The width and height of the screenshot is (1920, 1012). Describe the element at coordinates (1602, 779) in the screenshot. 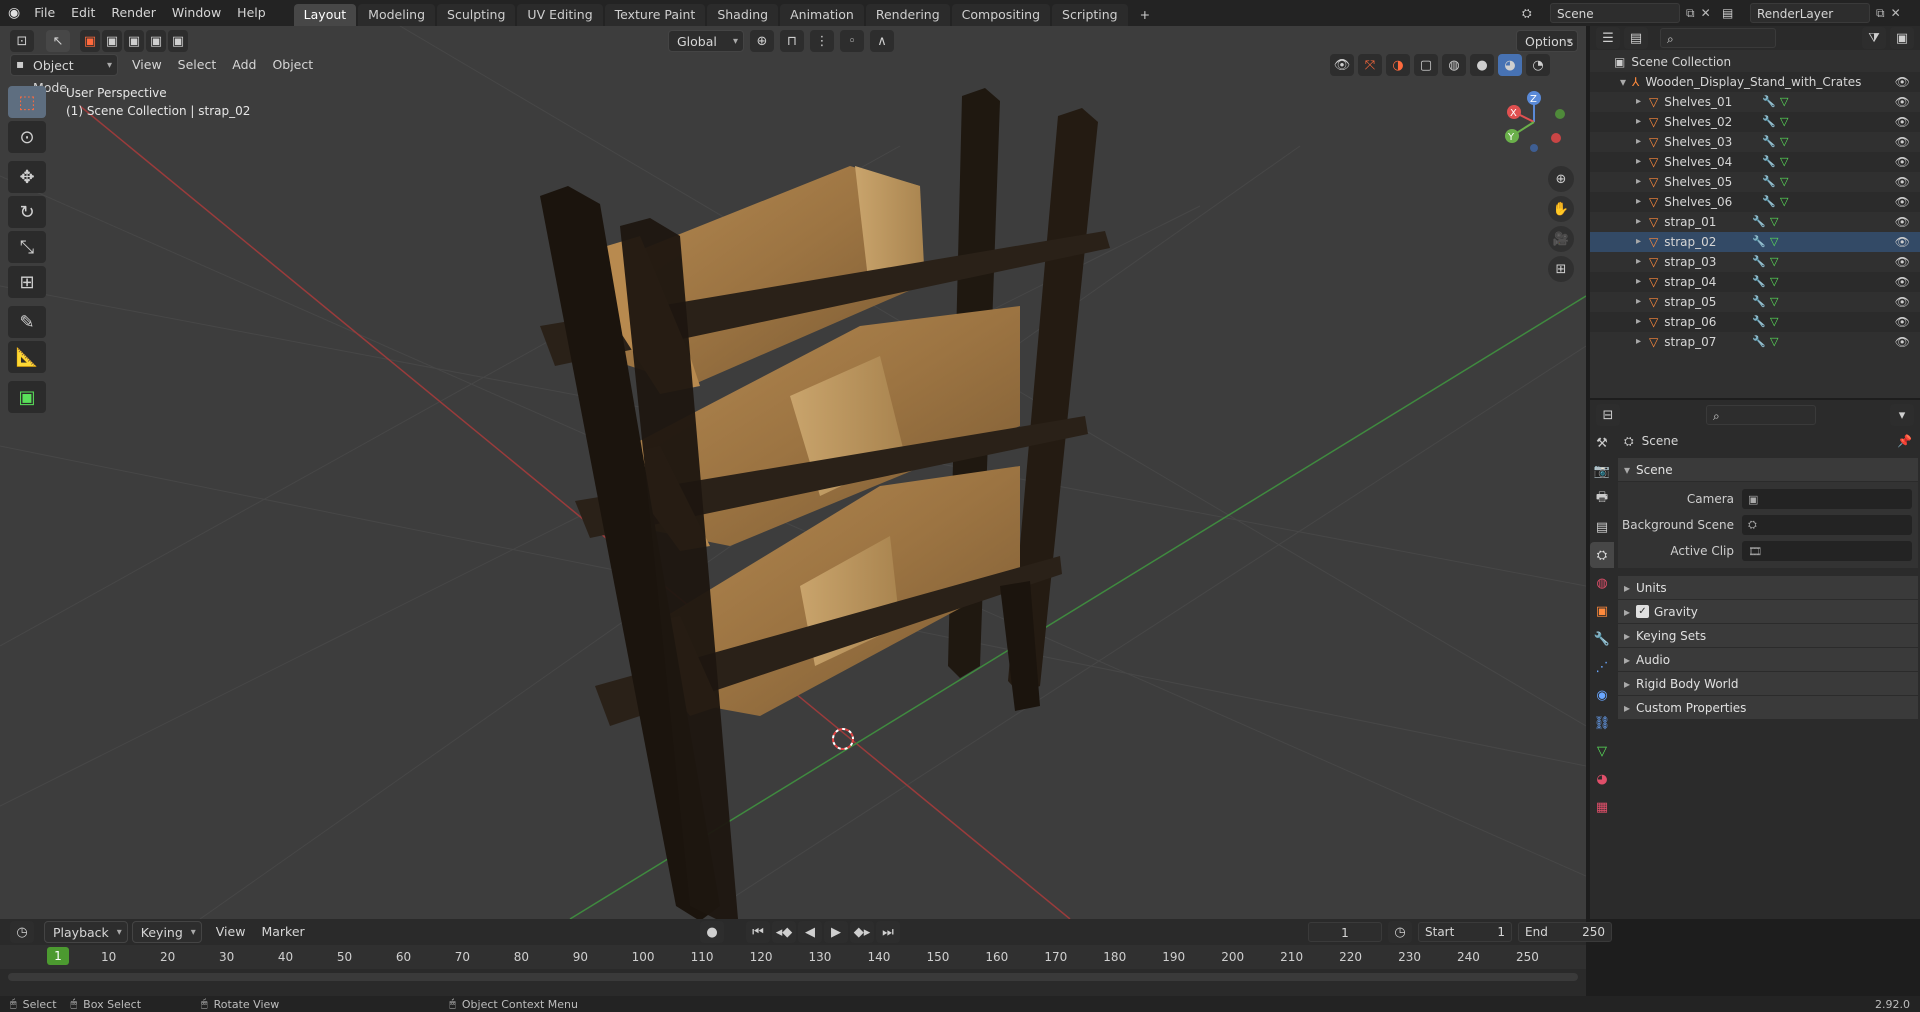

I see `material-tab-icon: ◕` at that location.